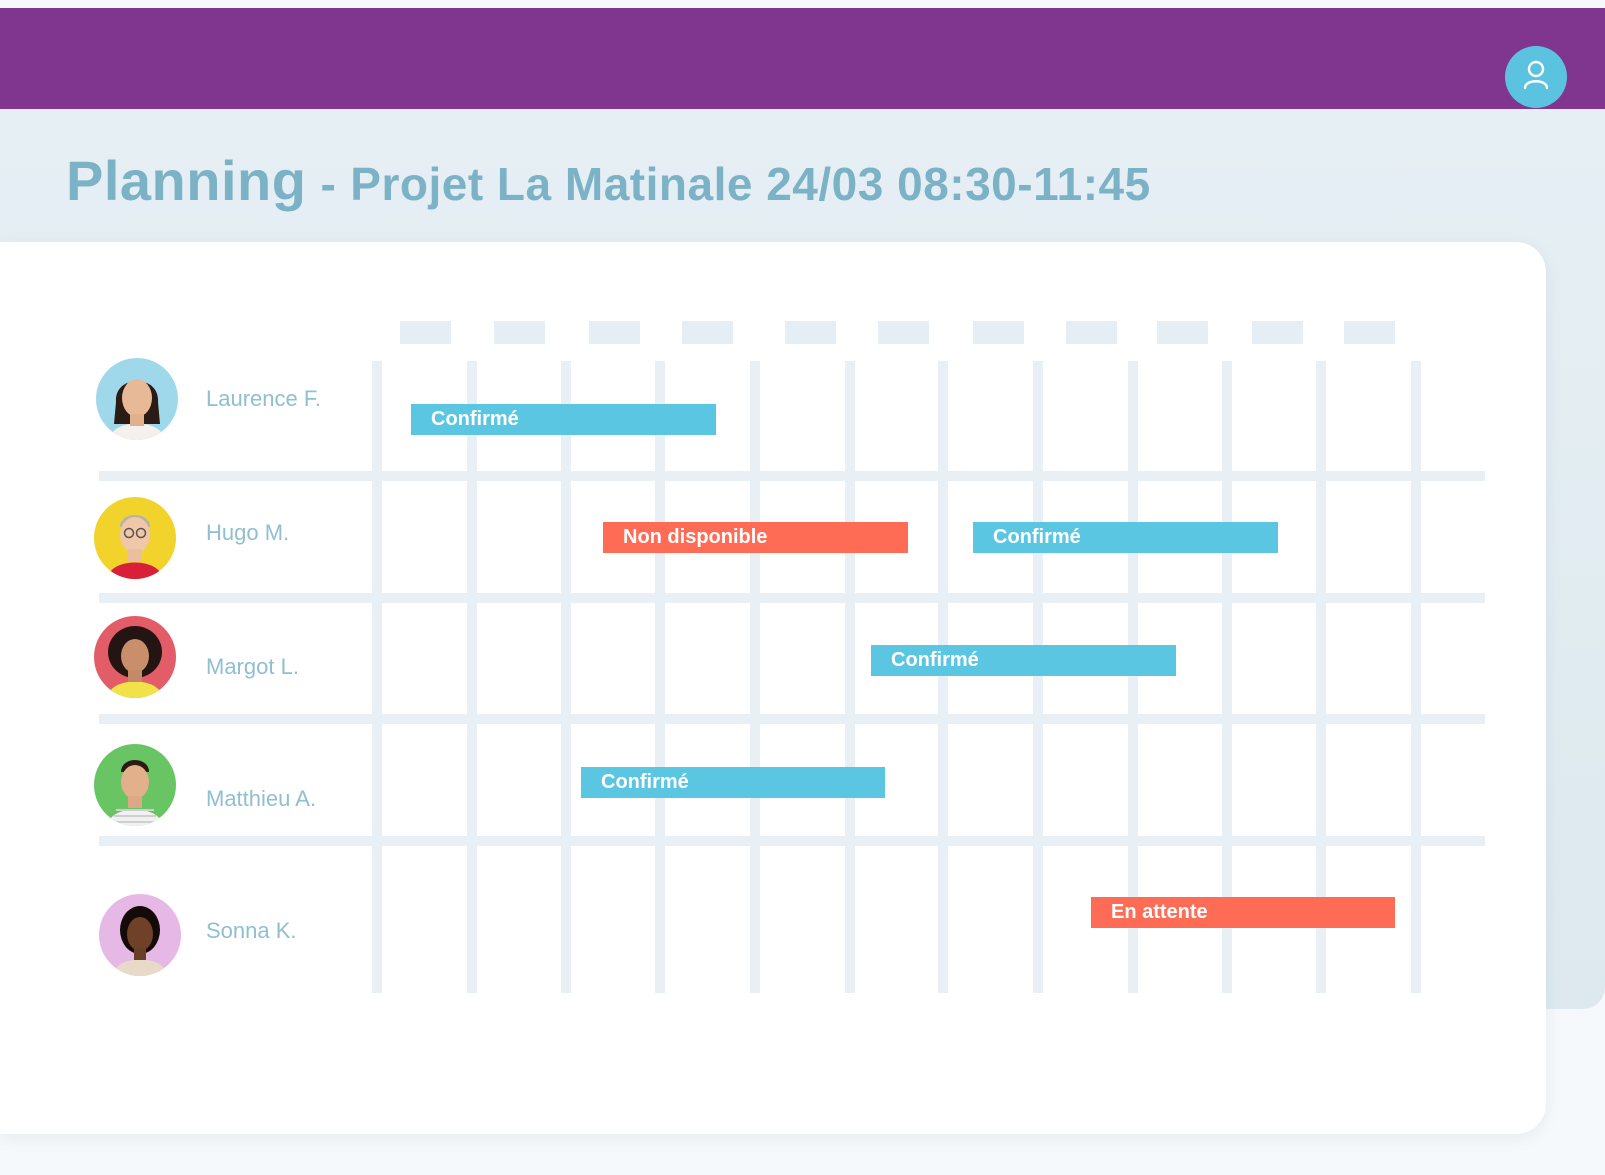 This screenshot has height=1175, width=1605. Describe the element at coordinates (802, 58) in the screenshot. I see `top-bar` at that location.